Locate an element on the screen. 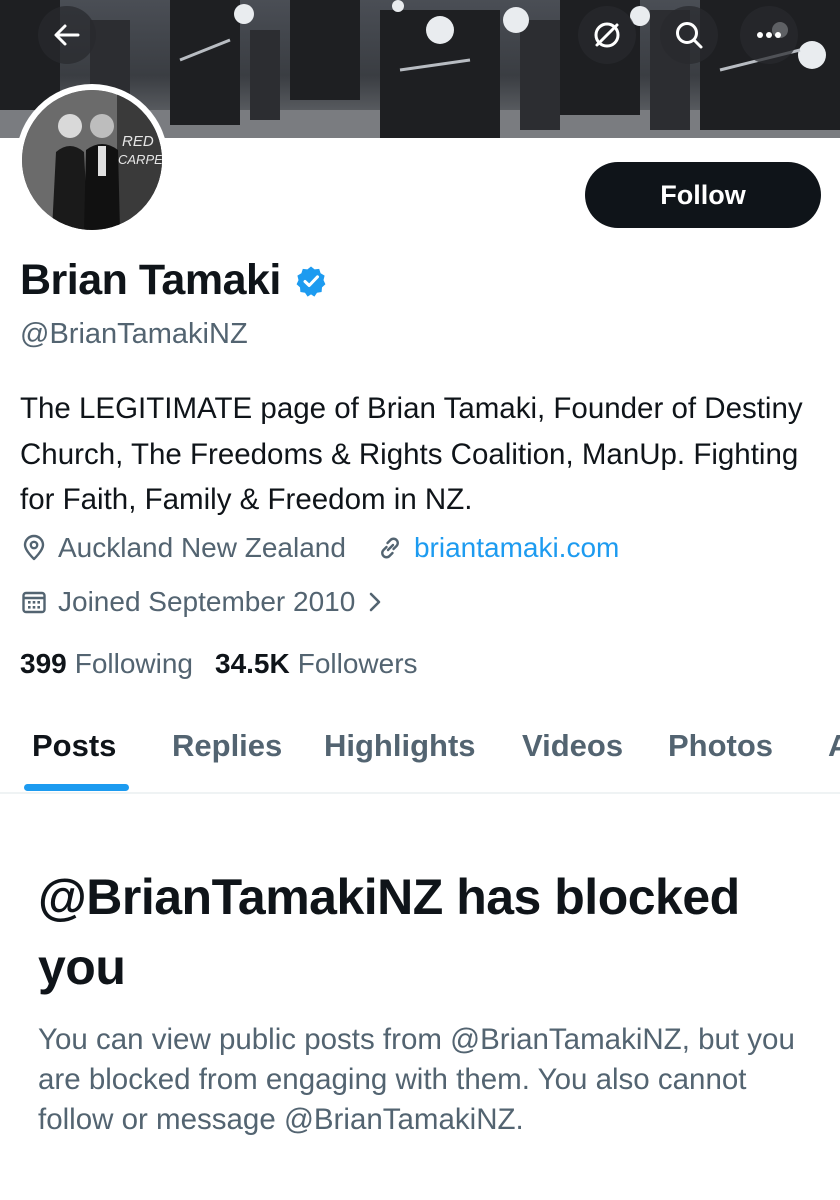  back-arrow-icon is located at coordinates (67, 35).